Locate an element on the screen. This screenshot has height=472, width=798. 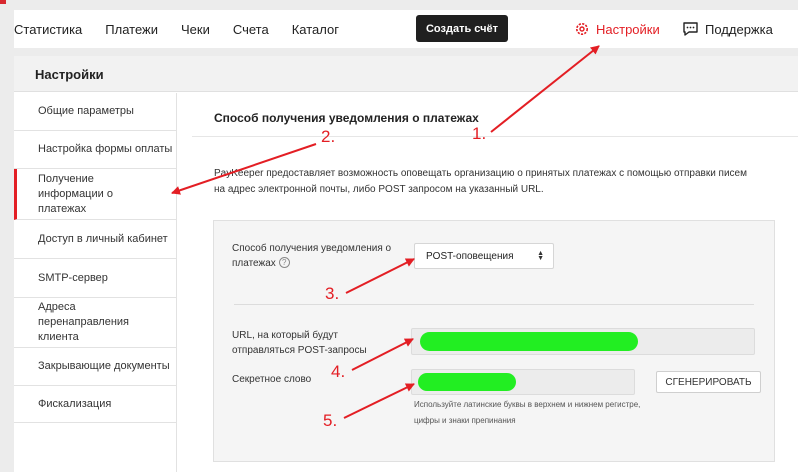
create-invoice-button: Создать счёт is located at coordinates (462, 28).